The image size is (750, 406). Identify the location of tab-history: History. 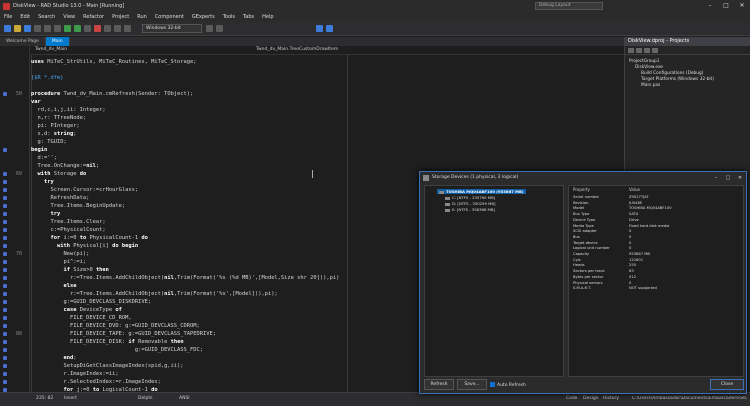
(611, 398).